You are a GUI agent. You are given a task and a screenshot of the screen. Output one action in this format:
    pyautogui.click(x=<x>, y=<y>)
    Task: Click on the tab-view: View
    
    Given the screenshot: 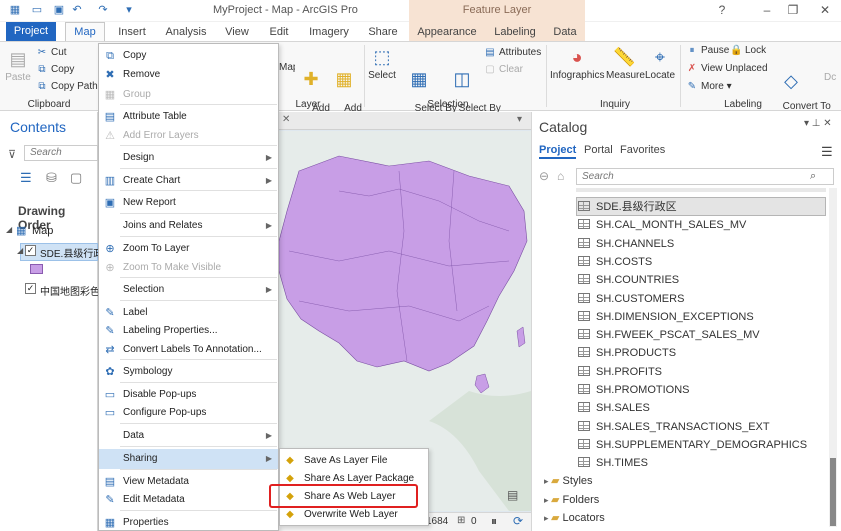 What is the action you would take?
    pyautogui.click(x=237, y=32)
    